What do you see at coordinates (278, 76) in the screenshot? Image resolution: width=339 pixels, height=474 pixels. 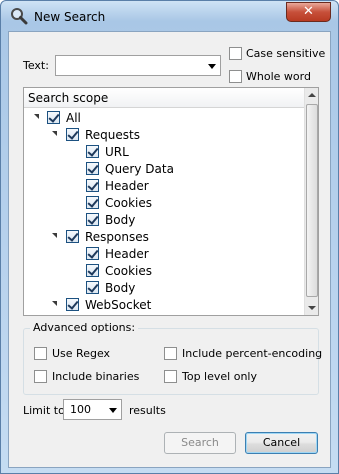 I see `whole-word-label: Whole word` at bounding box center [278, 76].